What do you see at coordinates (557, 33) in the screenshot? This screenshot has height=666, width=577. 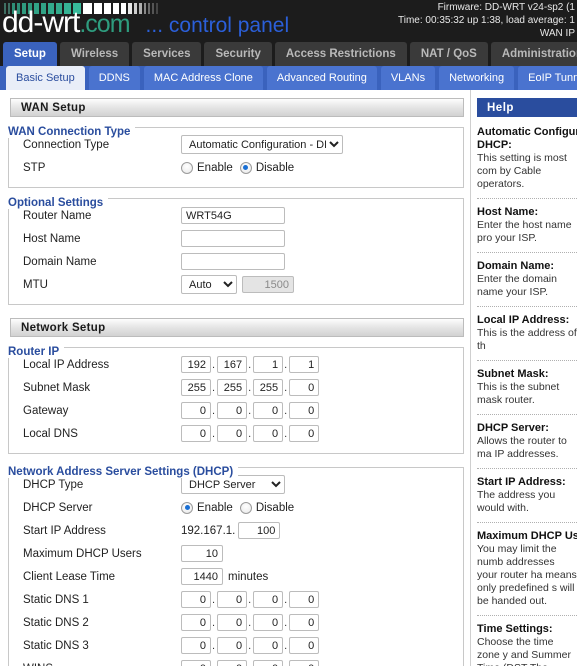 I see `wan-ip-label: WAN IP` at bounding box center [557, 33].